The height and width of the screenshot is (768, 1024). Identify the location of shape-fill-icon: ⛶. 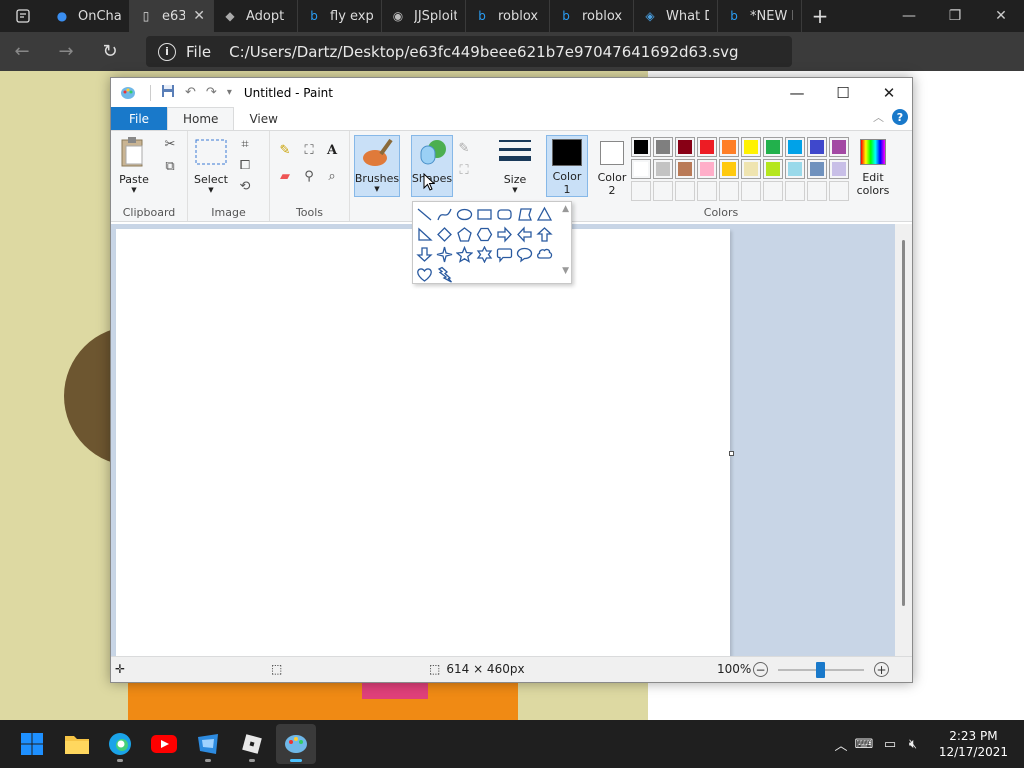
(464, 170).